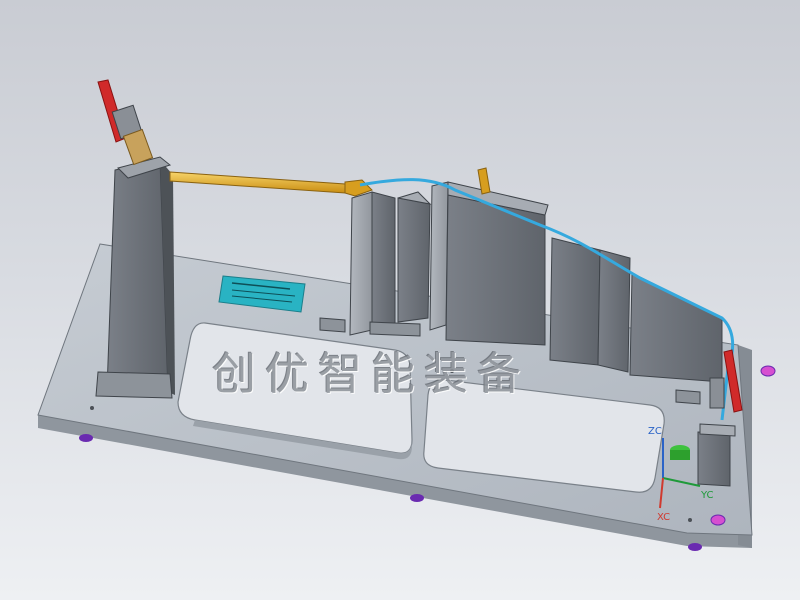 The image size is (800, 600). What do you see at coordinates (707, 495) in the screenshot?
I see `axis-label-yc: YC` at bounding box center [707, 495].